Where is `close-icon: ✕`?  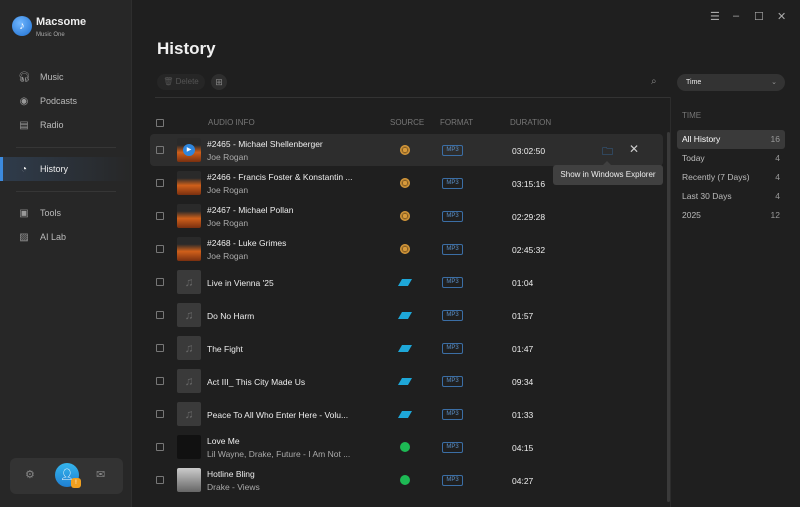 close-icon: ✕ is located at coordinates (781, 16).